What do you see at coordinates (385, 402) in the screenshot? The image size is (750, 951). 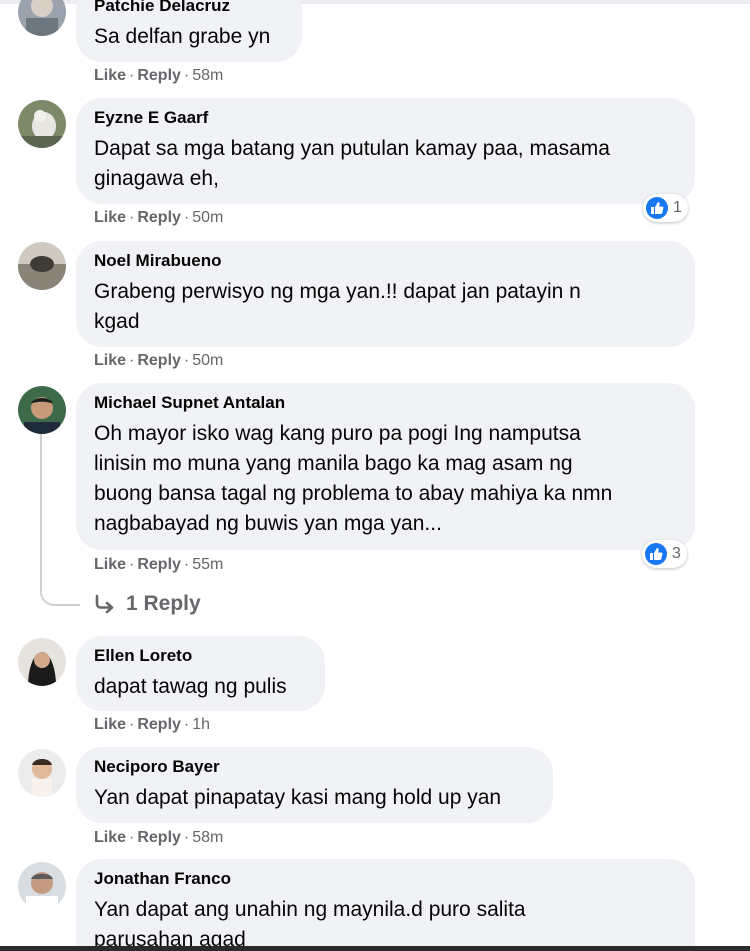 I see `commenter-name: Michael Supnet Antalan` at bounding box center [385, 402].